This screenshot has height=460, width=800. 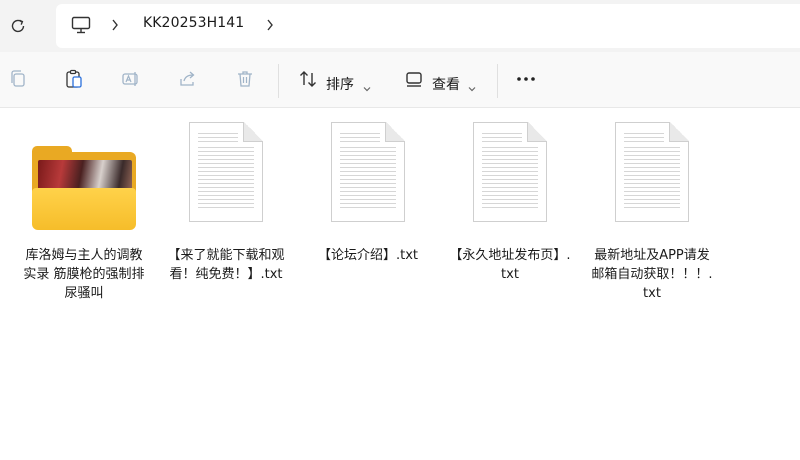 What do you see at coordinates (226, 265) in the screenshot?
I see `file-name: 【来了就能下载和观看！纯免费！】.txt` at bounding box center [226, 265].